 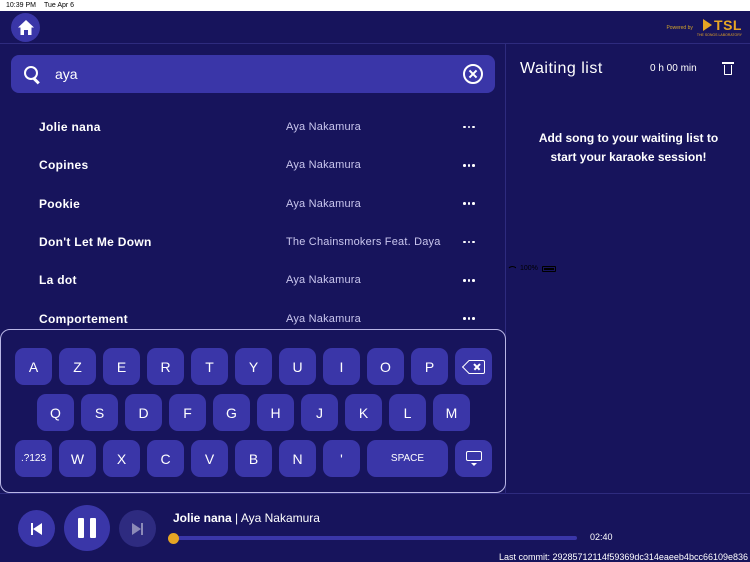 I want to click on key-h: H, so click(x=275, y=412).